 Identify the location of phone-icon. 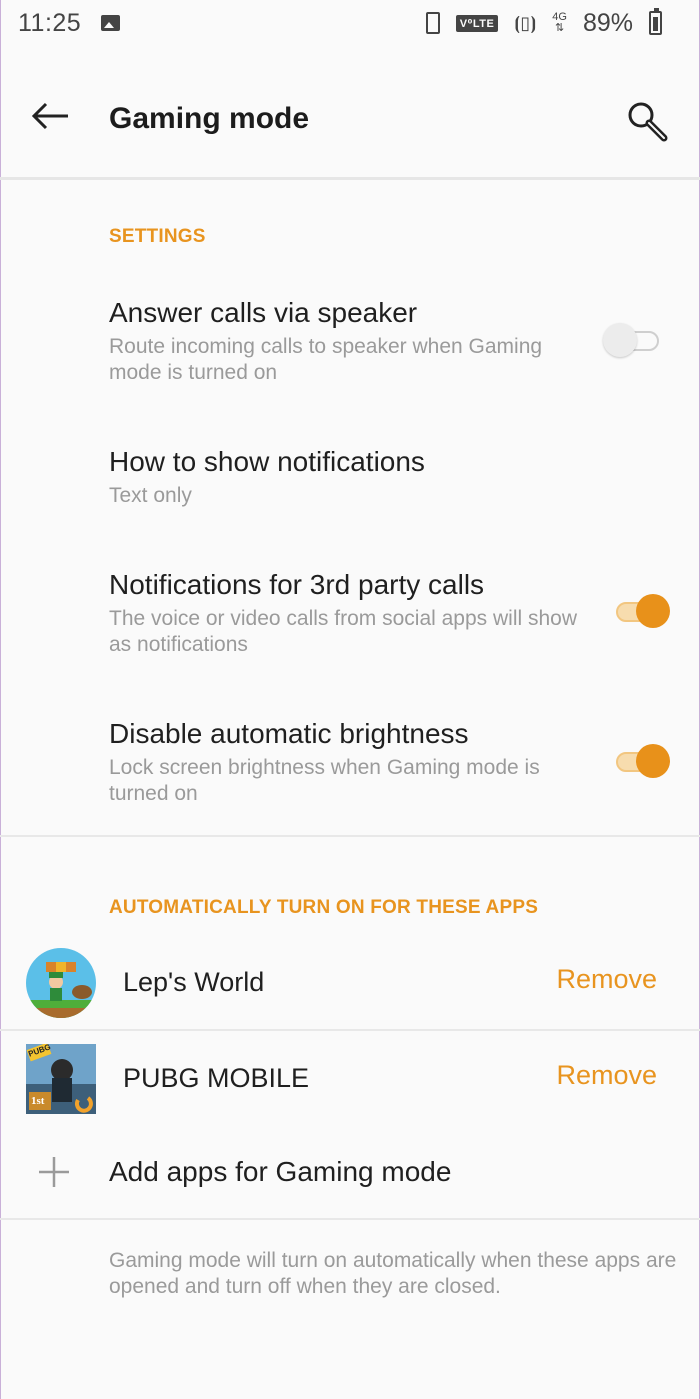
(432, 23).